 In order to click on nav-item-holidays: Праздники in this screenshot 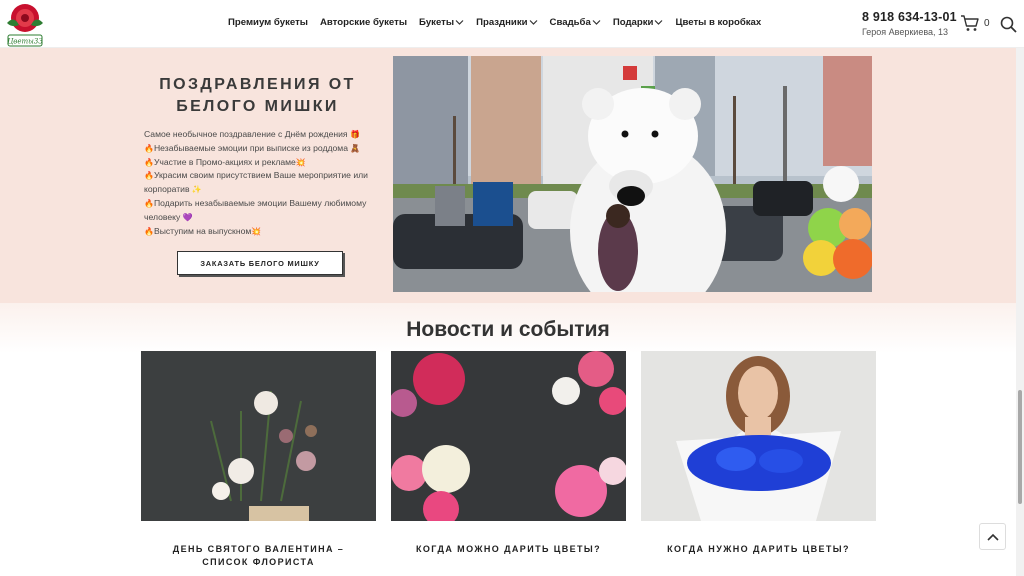, I will do `click(506, 22)`.